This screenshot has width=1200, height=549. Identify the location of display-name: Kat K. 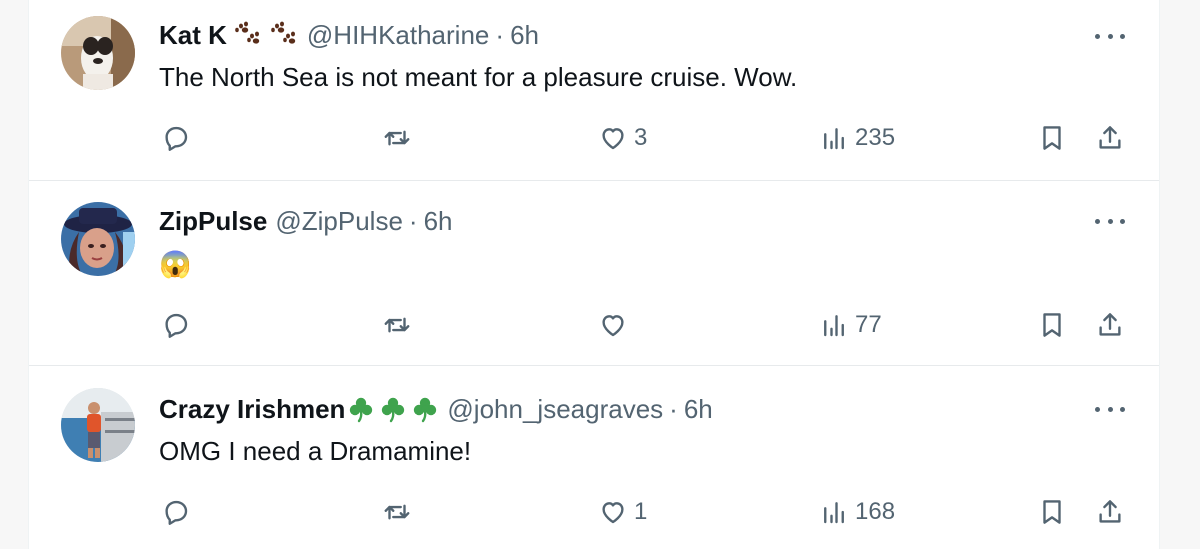
(193, 35).